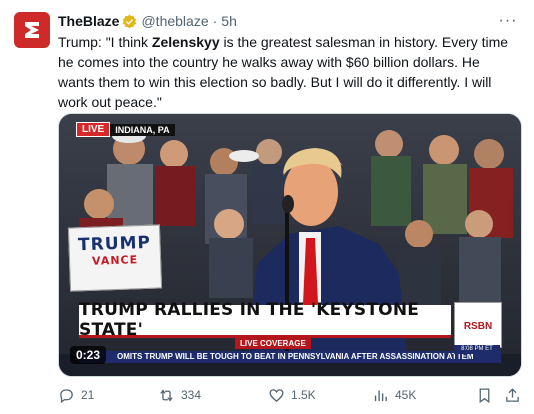 Image resolution: width=534 pixels, height=414 pixels. I want to click on sign-line-1: TRUMP, so click(114, 244).